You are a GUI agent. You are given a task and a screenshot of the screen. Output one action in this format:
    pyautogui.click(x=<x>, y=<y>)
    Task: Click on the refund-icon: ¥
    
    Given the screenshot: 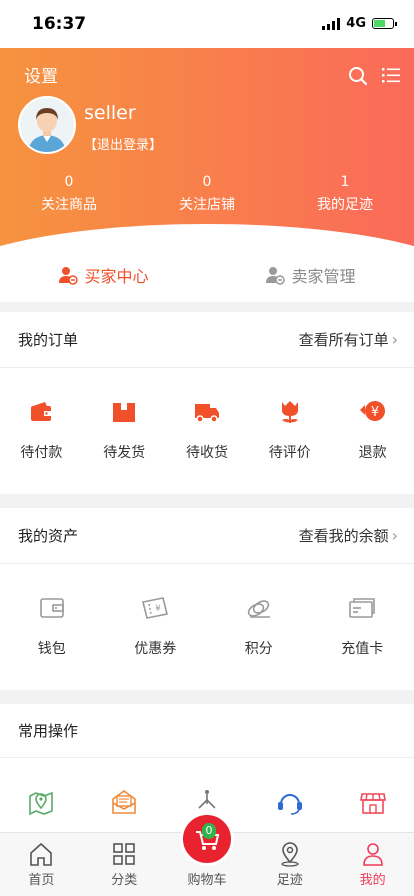 What is the action you would take?
    pyautogui.click(x=372, y=411)
    